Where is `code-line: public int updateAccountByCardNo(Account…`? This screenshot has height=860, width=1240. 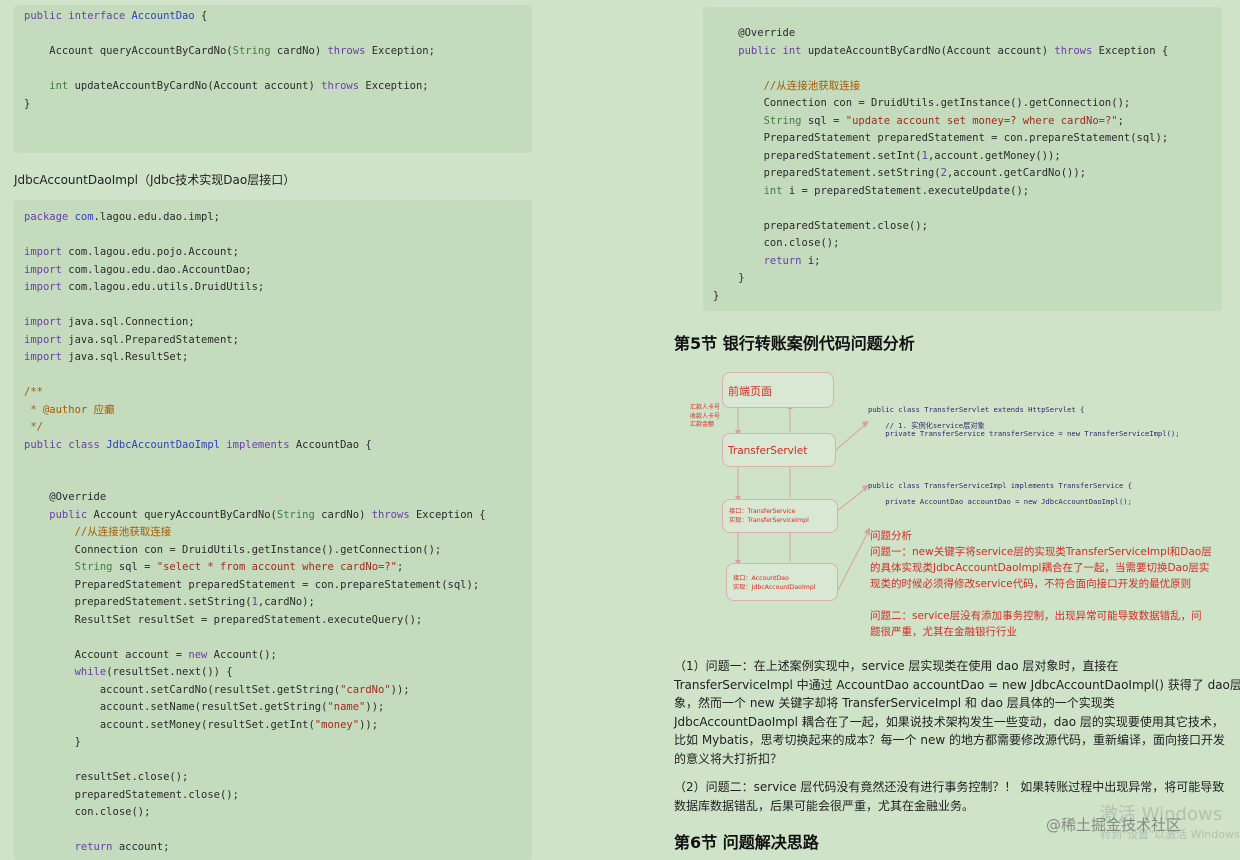
code-line: public int updateAccountByCardNo(Account… is located at coordinates (940, 51).